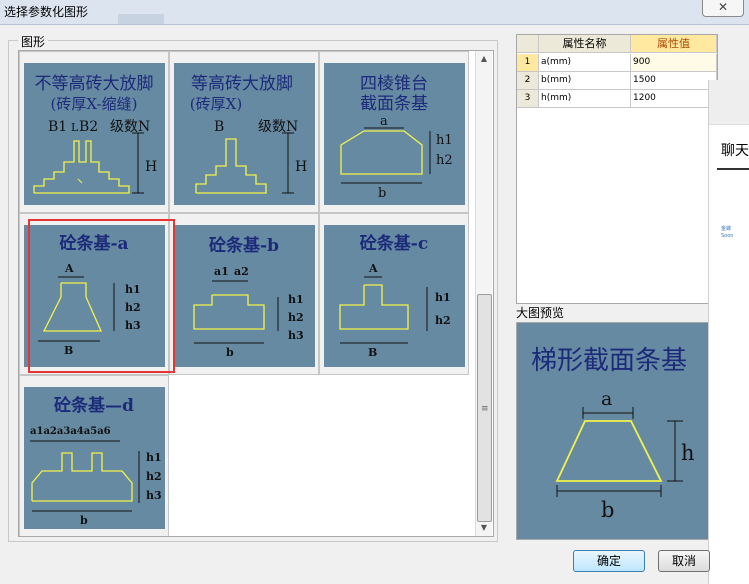 Image resolution: width=749 pixels, height=584 pixels. What do you see at coordinates (606, 399) in the screenshot?
I see `label-a: a` at bounding box center [606, 399].